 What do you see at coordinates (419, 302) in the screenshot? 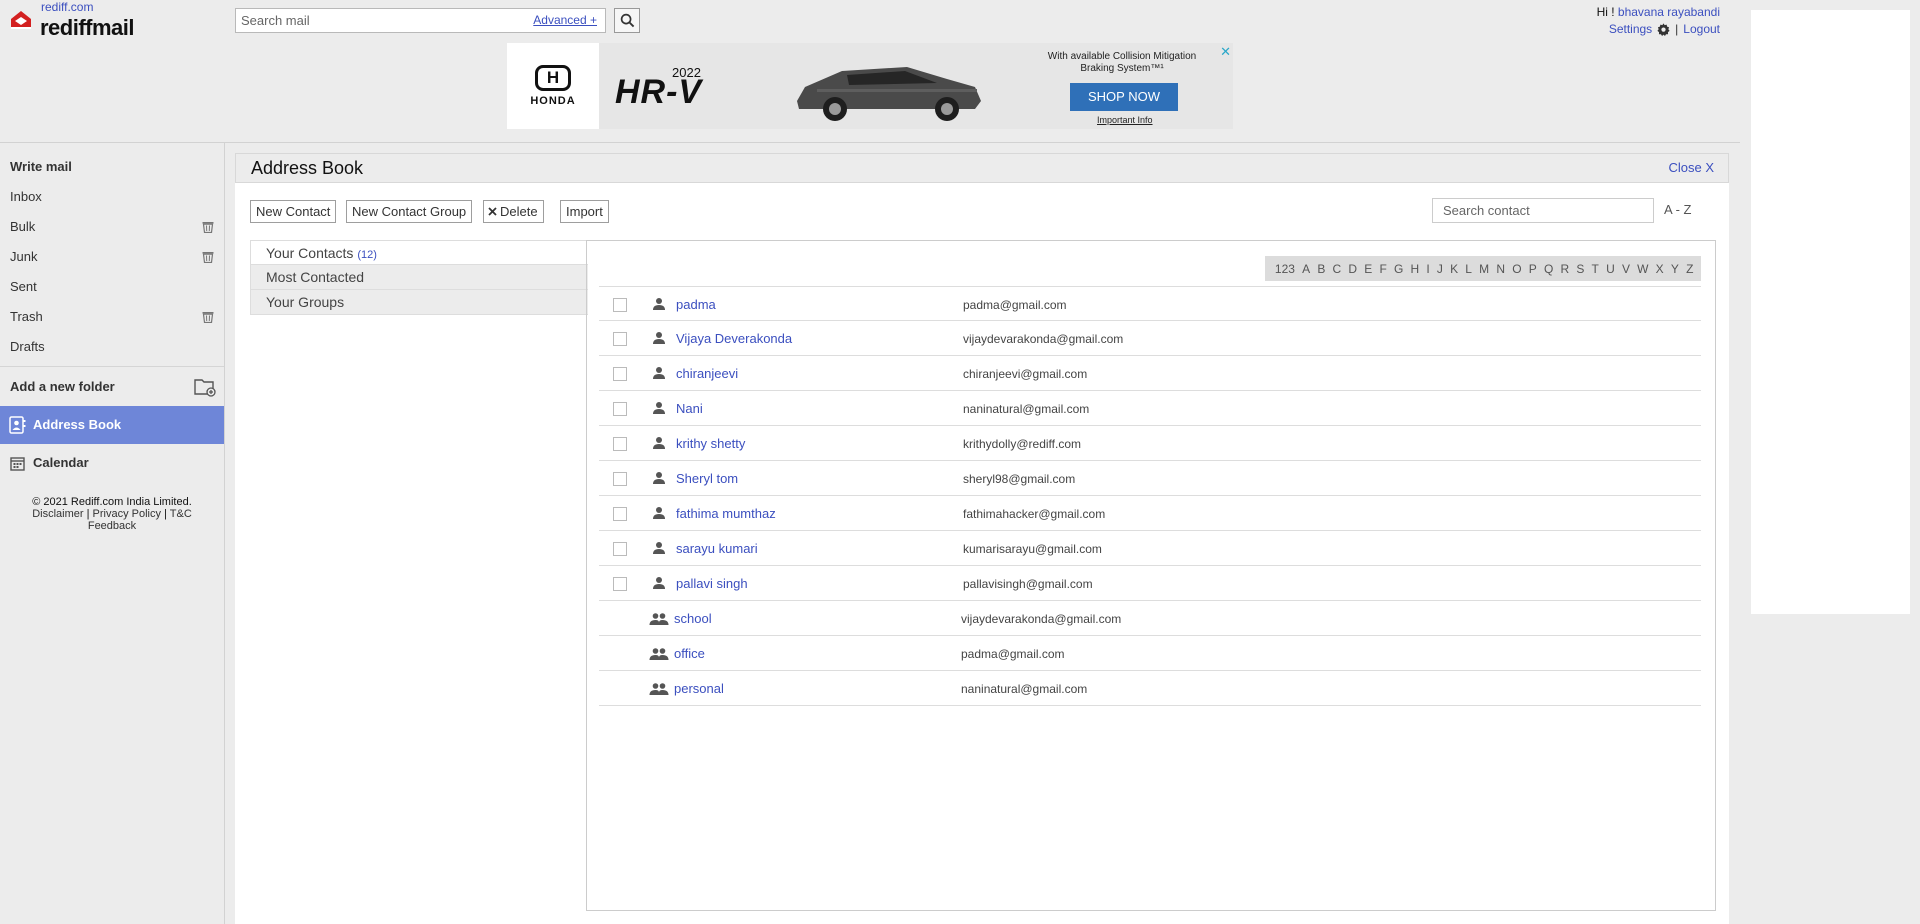
I see `tab-your-groups: Your Groups` at bounding box center [419, 302].